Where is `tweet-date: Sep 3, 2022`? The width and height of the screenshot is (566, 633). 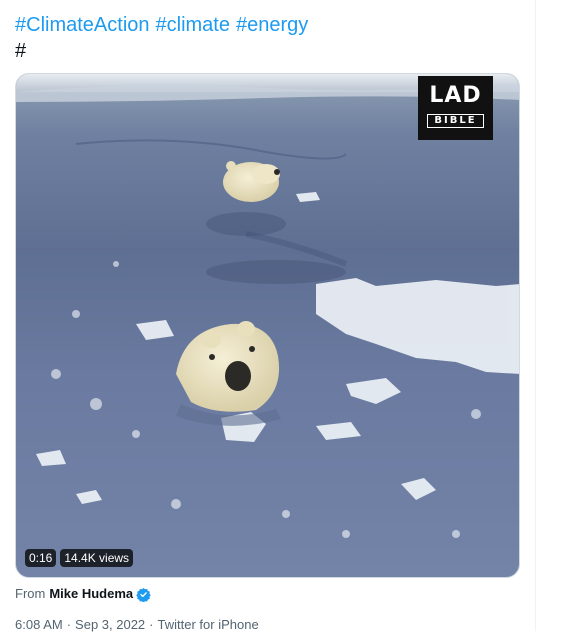 tweet-date: Sep 3, 2022 is located at coordinates (110, 624).